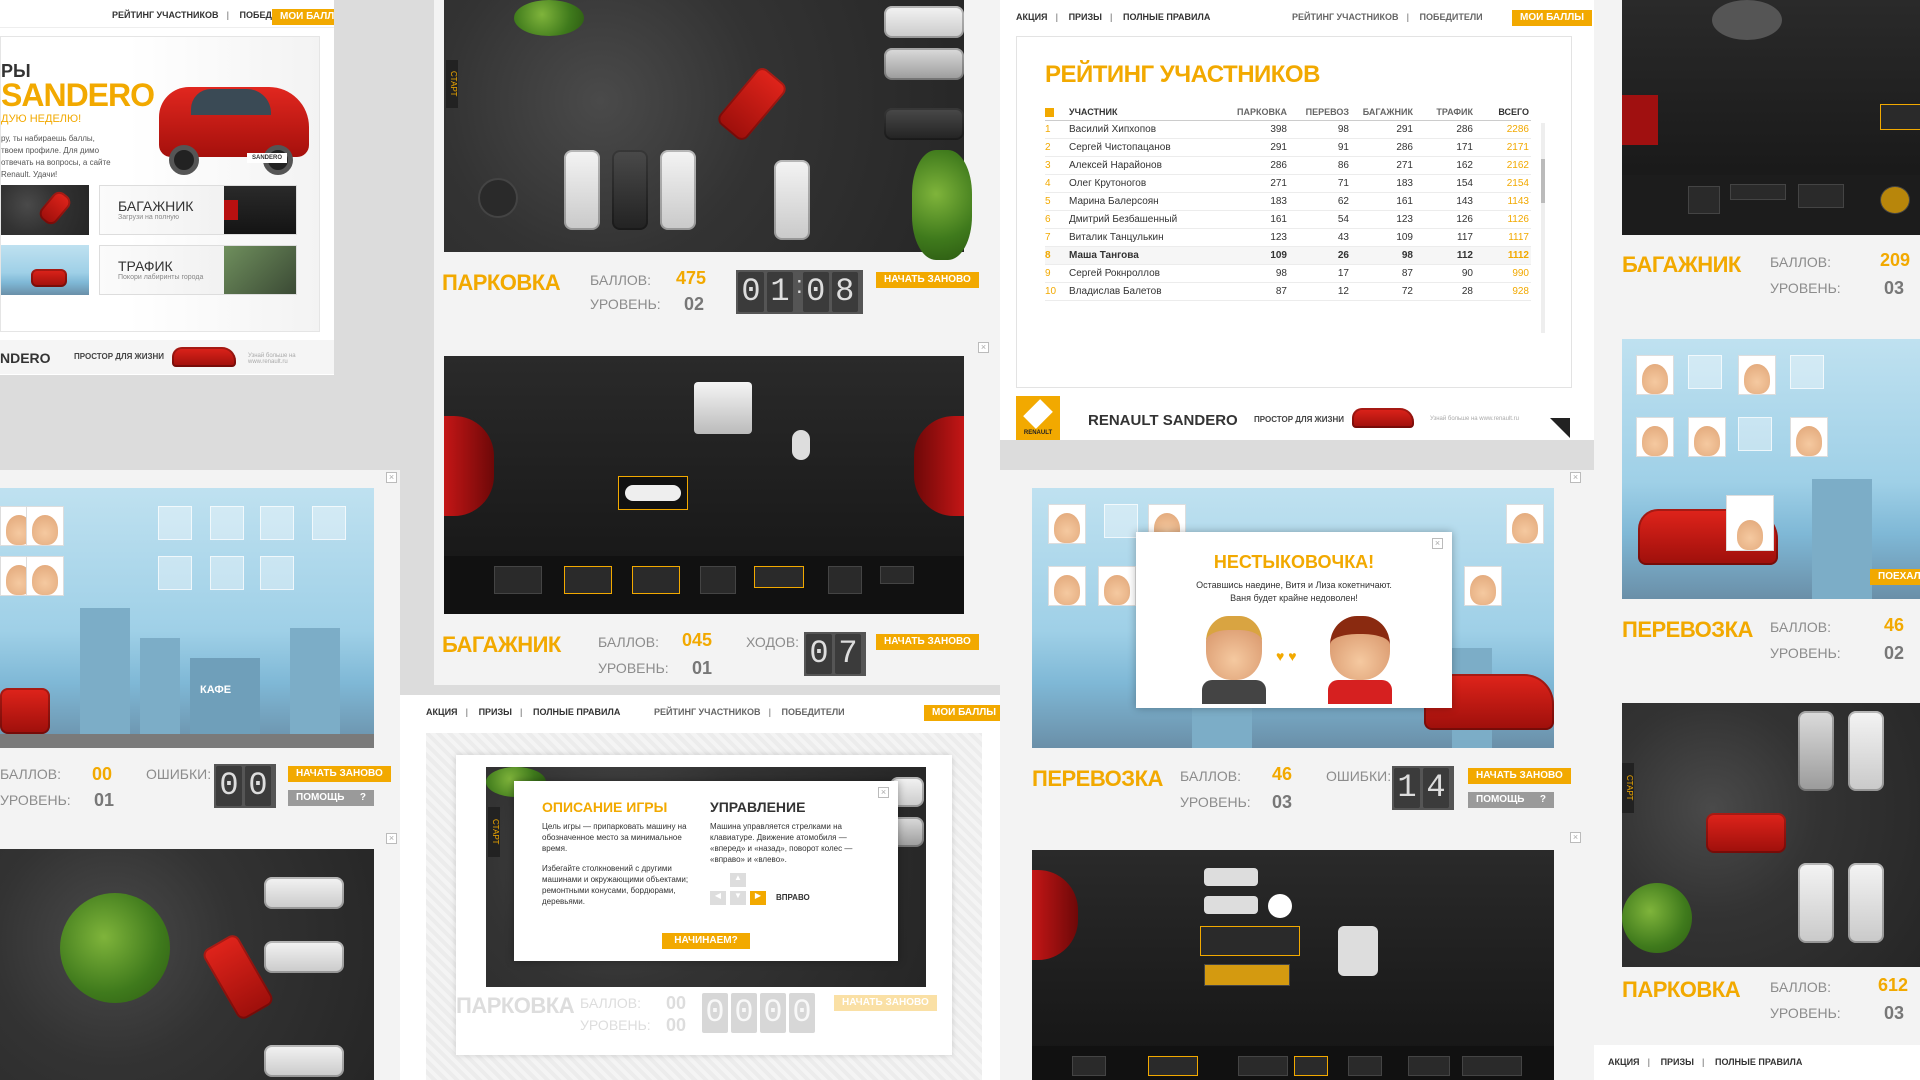 This screenshot has width=1920, height=1080. Describe the element at coordinates (198, 210) in the screenshot. I see `game-card-trunk: БАГАЖНИК Загрузи на полную` at that location.